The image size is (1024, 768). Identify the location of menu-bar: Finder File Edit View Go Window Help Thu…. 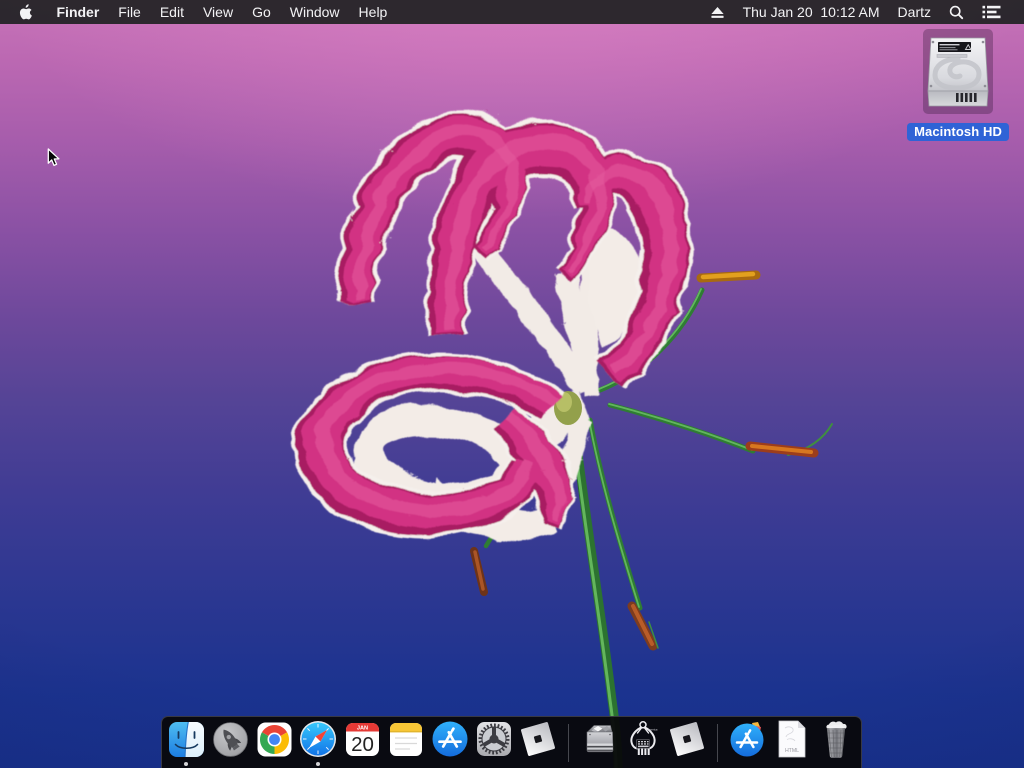
(512, 12).